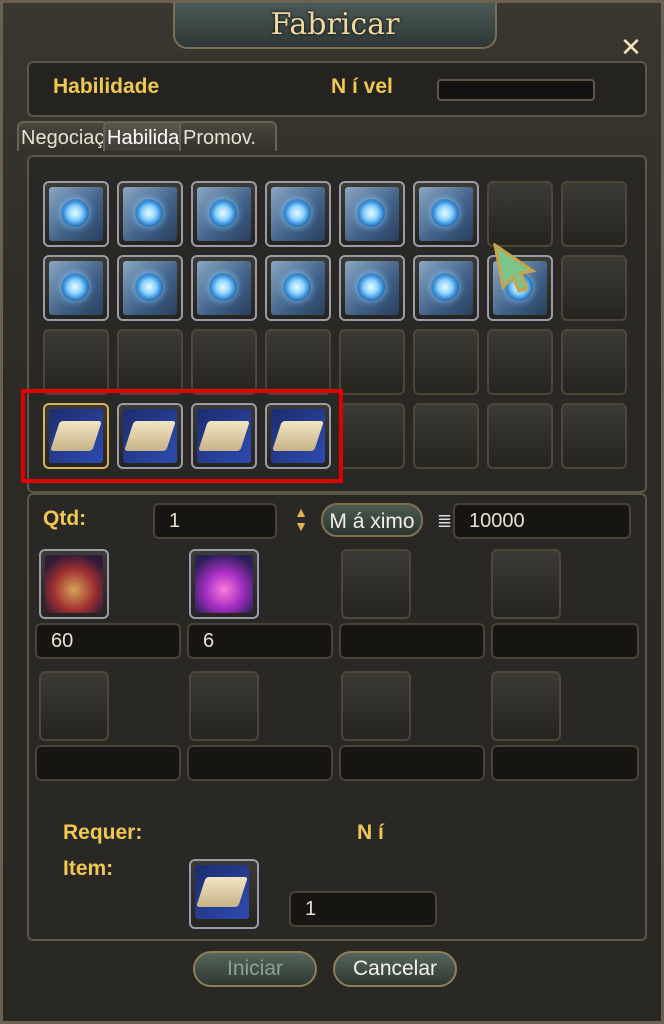 The width and height of the screenshot is (664, 1024). Describe the element at coordinates (631, 47) in the screenshot. I see `close-icon: ✕` at that location.